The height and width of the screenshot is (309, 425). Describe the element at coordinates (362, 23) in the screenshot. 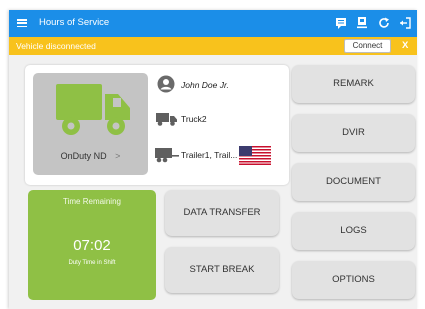

I see `download-icon` at that location.